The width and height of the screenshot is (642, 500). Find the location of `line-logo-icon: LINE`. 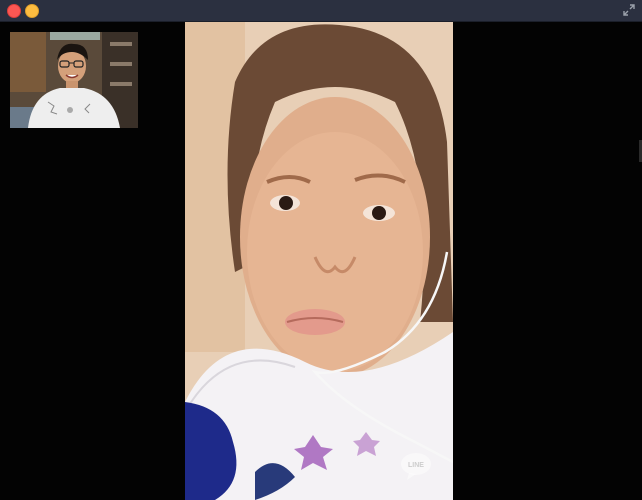

line-logo-icon: LINE is located at coordinates (416, 466).